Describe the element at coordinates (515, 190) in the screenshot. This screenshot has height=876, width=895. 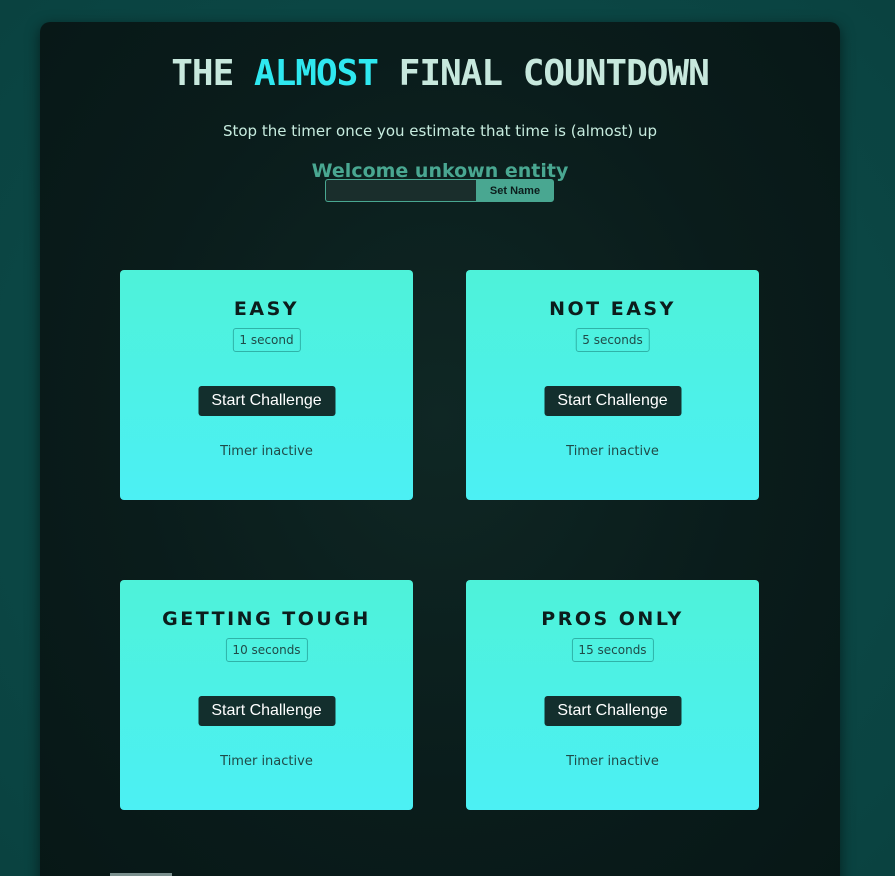
I see `set-name-button: Set Name` at that location.